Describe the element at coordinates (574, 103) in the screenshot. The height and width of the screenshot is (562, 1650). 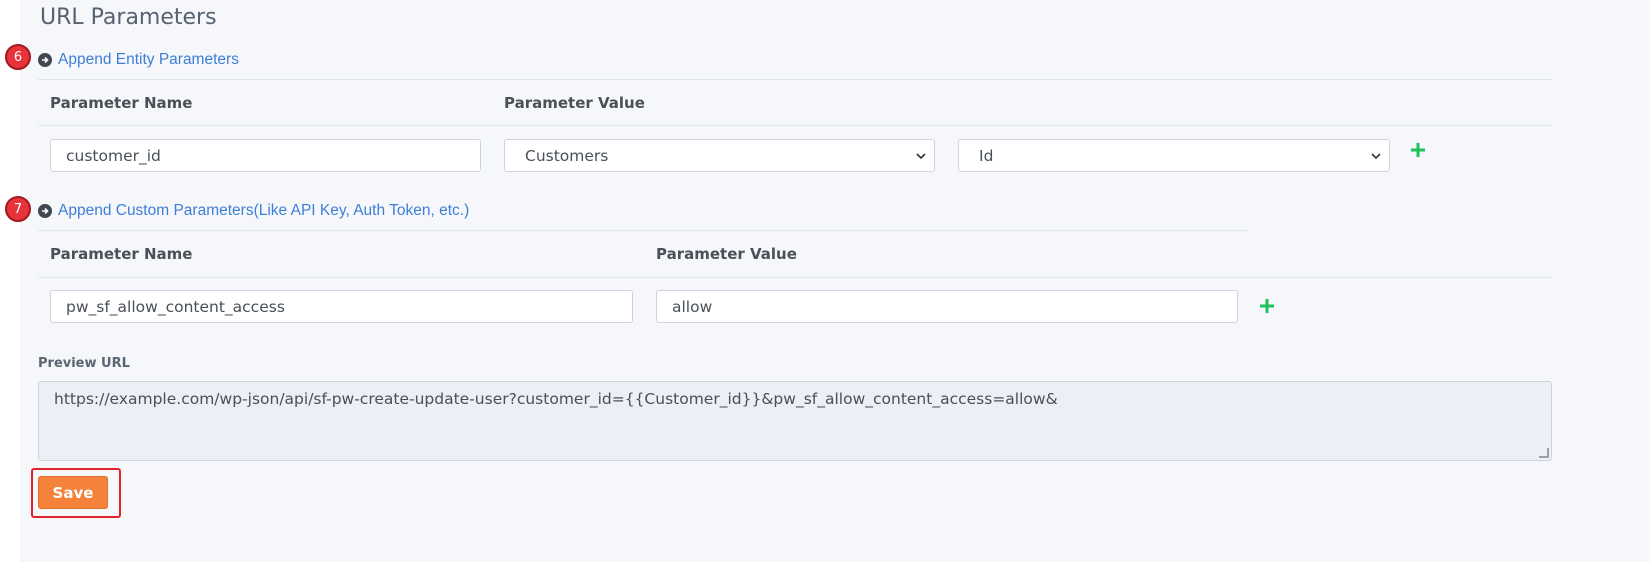
I see `entity-param-value-header: Parameter Value` at that location.